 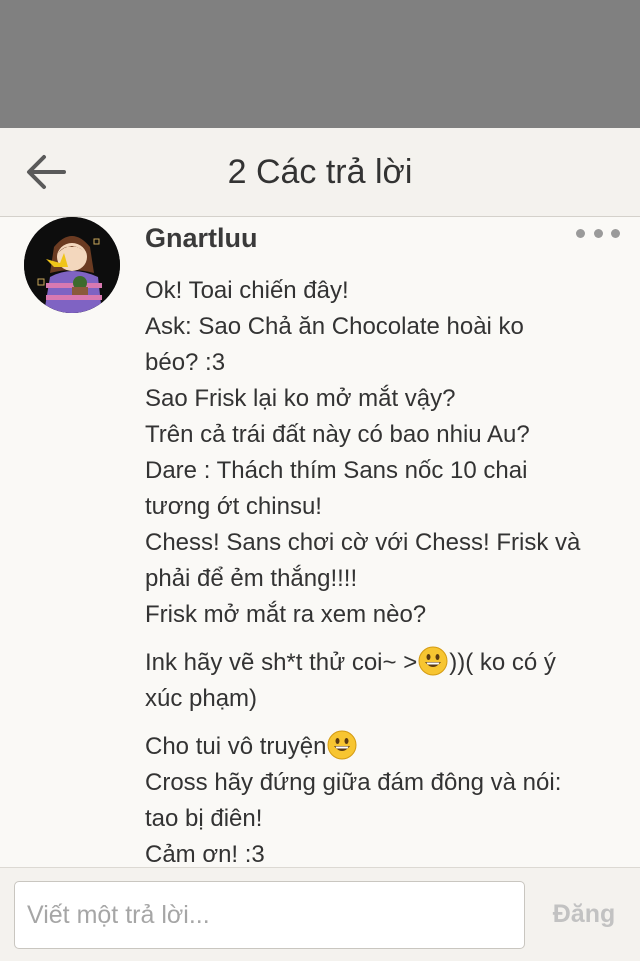 What do you see at coordinates (380, 747) in the screenshot?
I see `text-line: Cho tui vô truyện` at bounding box center [380, 747].